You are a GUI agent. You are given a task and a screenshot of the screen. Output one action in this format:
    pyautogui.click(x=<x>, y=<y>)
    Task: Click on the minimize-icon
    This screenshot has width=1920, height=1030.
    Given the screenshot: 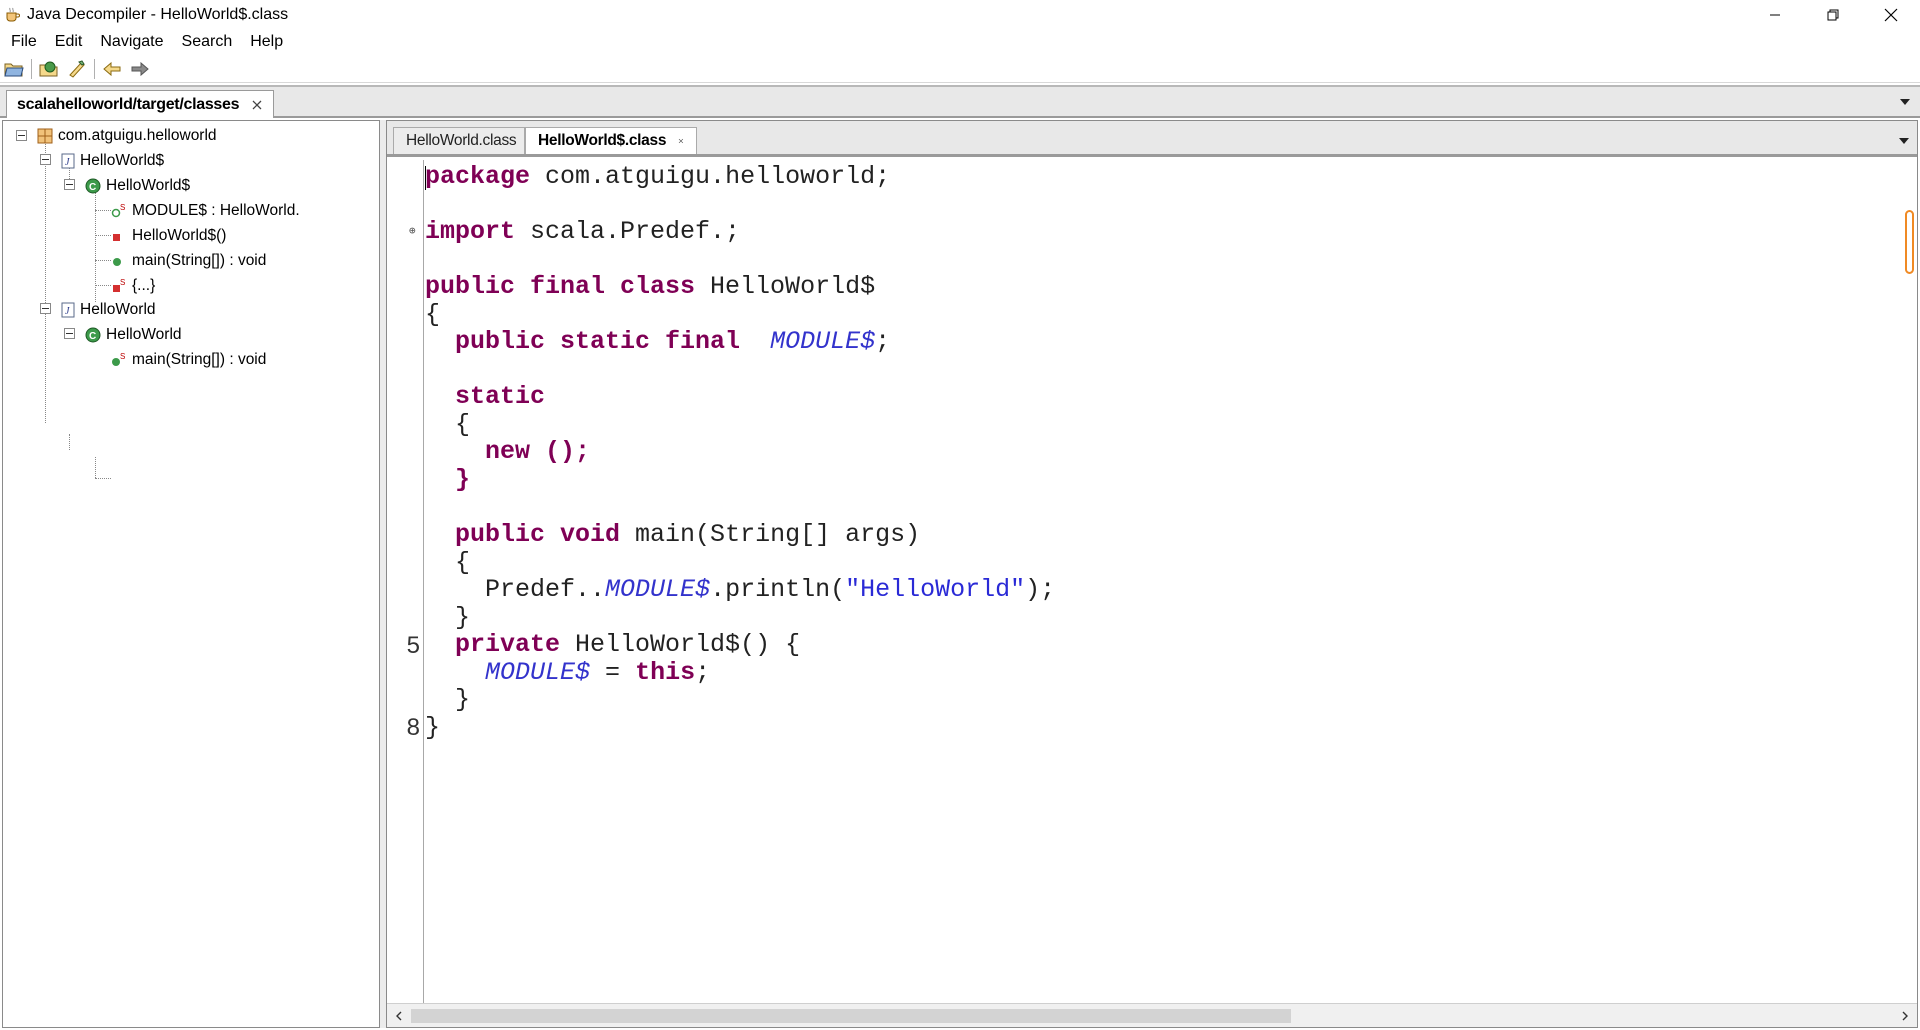 What is the action you would take?
    pyautogui.click(x=1775, y=15)
    